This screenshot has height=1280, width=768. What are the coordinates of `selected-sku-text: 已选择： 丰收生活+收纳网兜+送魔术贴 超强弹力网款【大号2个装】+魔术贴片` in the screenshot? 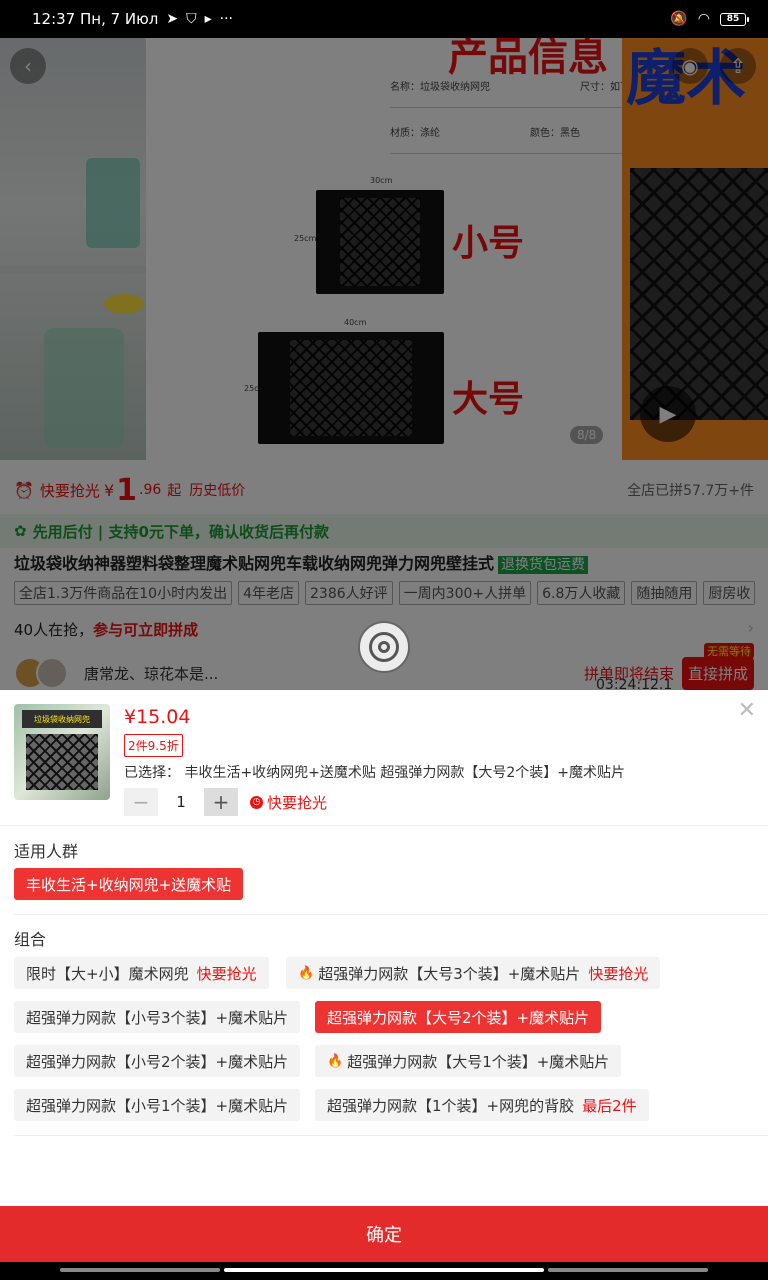 It's located at (374, 773).